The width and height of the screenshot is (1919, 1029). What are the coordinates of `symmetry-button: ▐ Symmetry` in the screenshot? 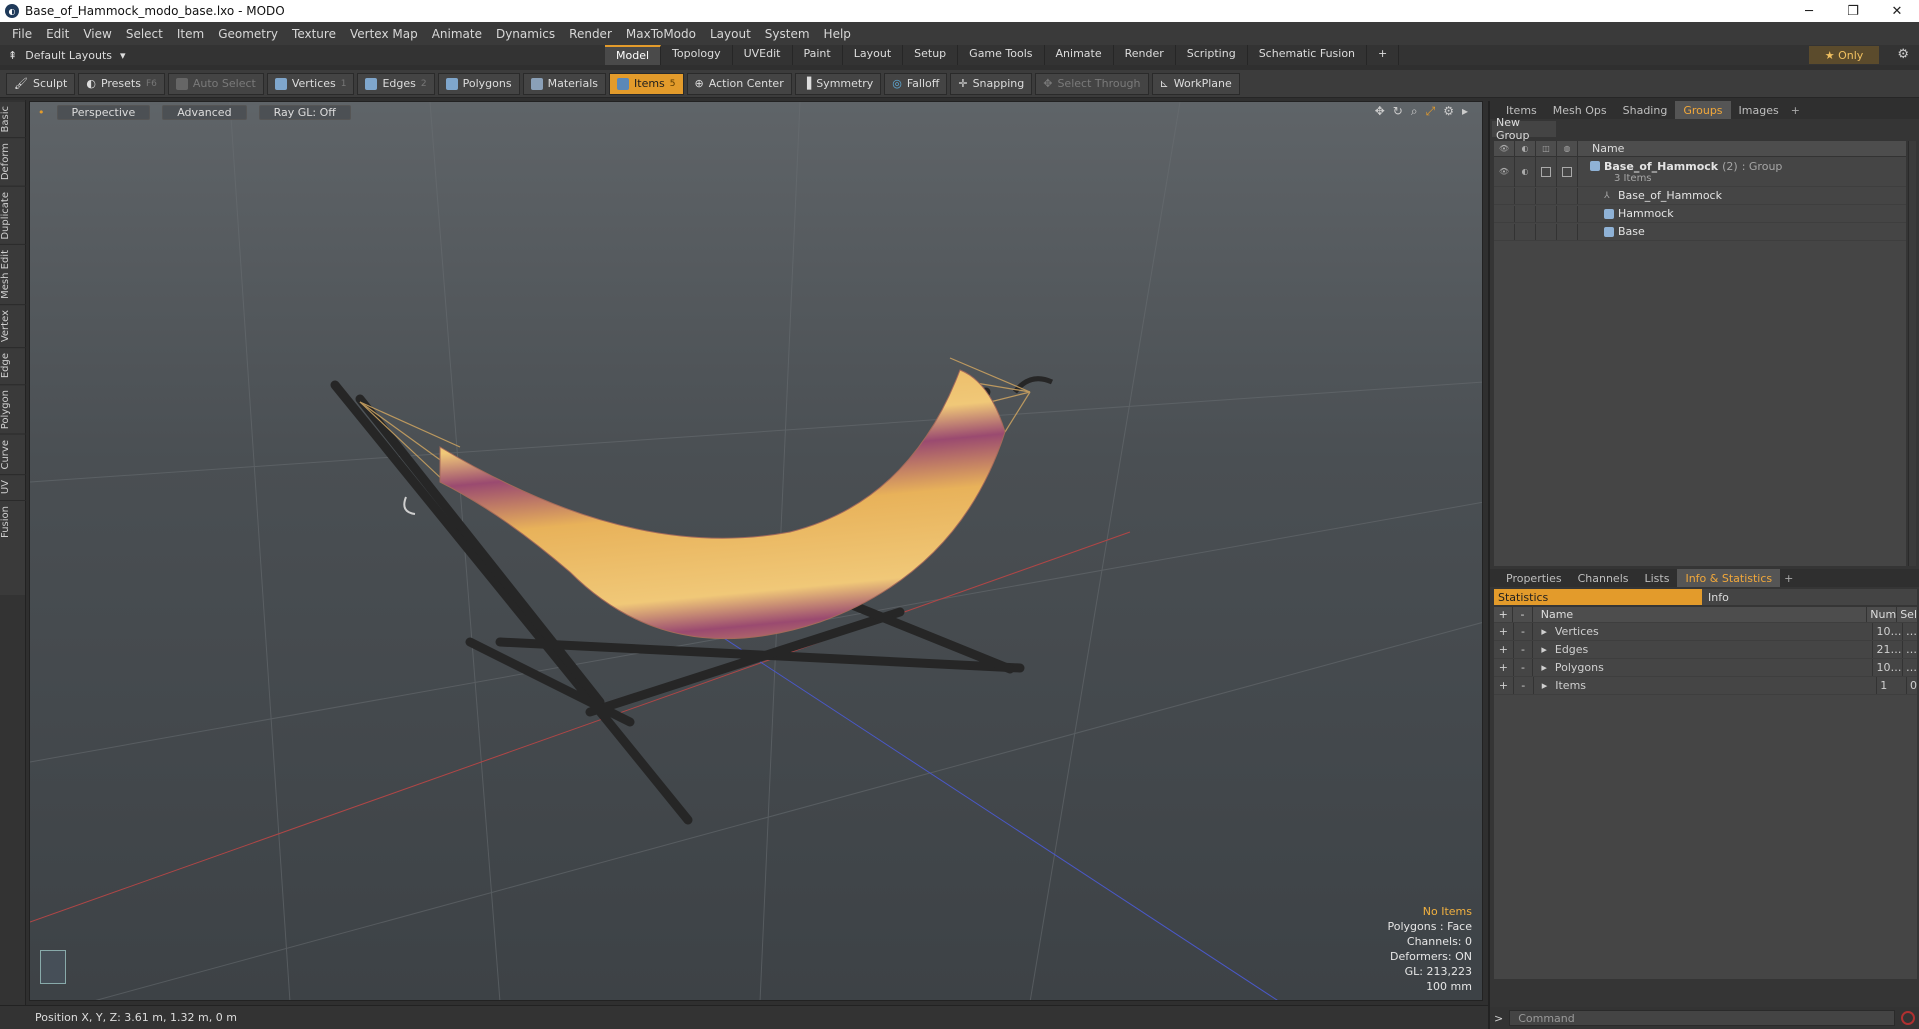 It's located at (838, 83).